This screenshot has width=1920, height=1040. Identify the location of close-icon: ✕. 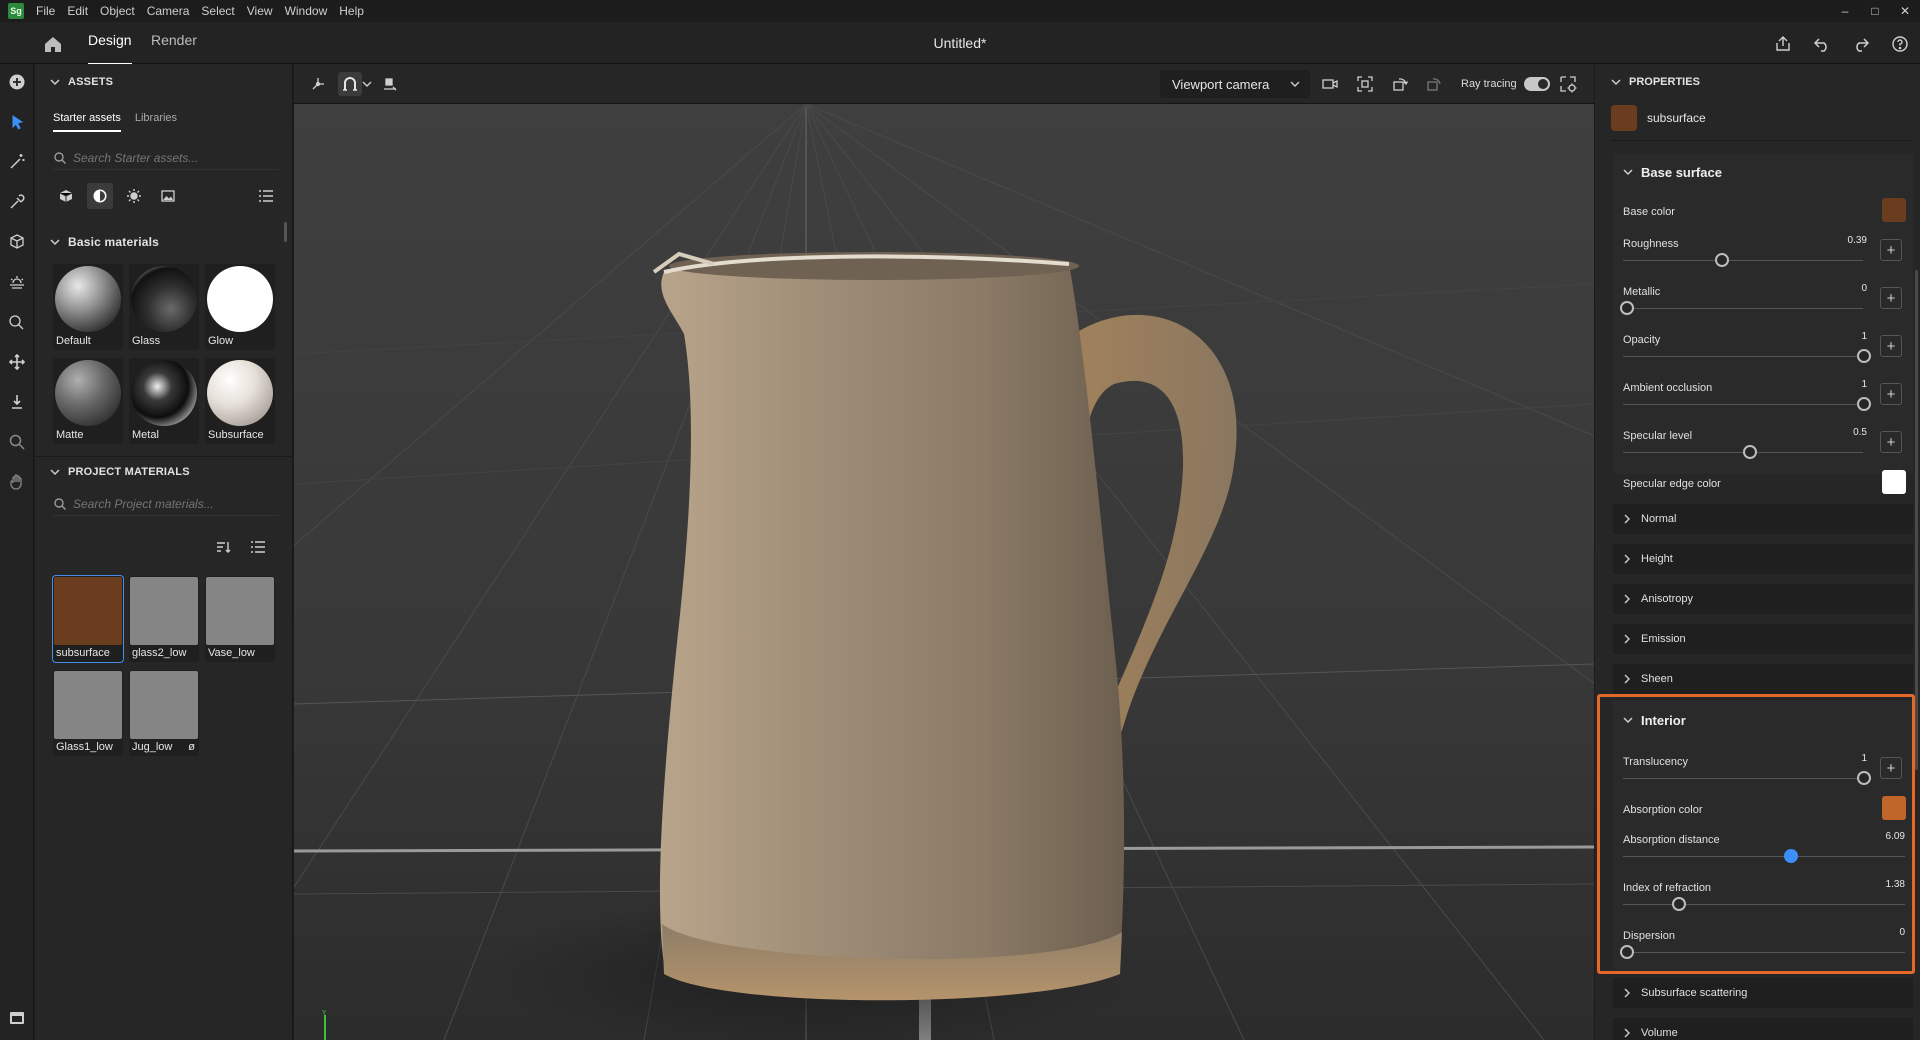
(1905, 11).